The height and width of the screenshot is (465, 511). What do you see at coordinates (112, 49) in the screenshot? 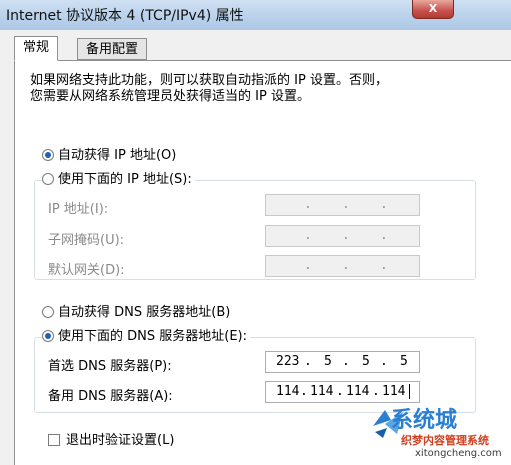
I see `tab-alternate-config: 备用配置` at bounding box center [112, 49].